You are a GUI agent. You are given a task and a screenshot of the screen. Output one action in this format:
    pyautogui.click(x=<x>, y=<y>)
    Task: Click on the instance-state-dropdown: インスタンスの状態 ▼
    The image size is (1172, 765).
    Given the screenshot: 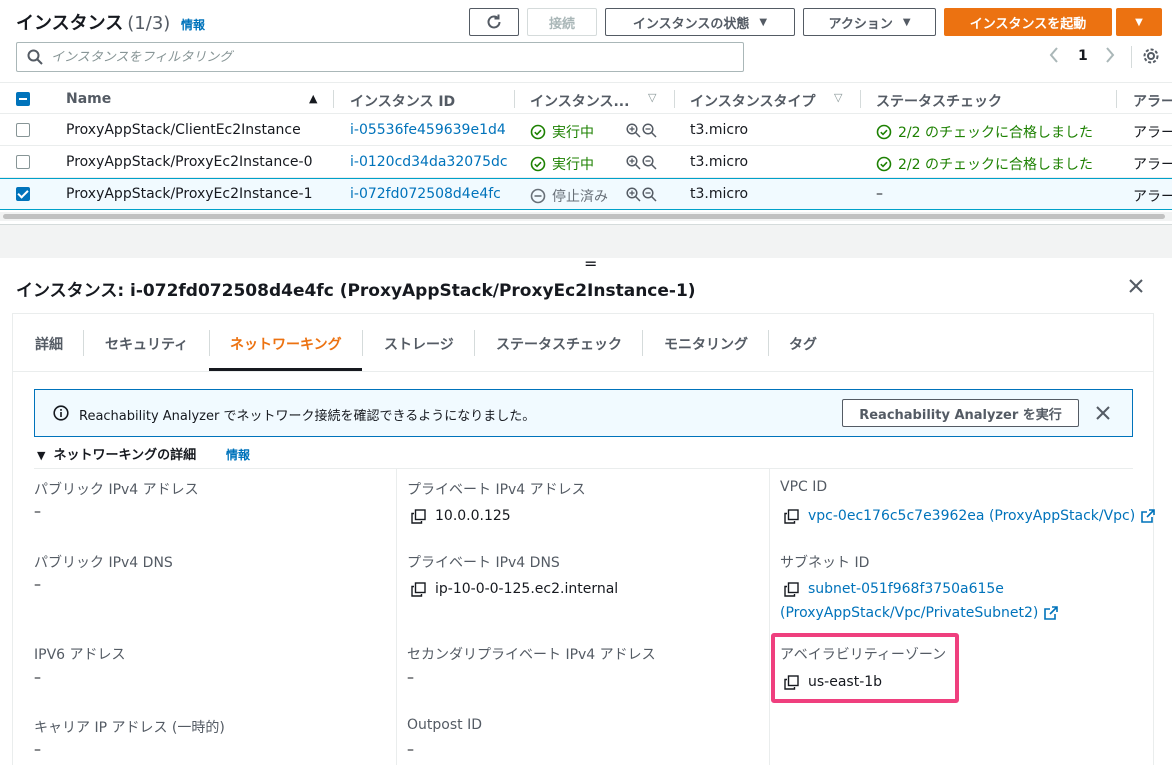 What is the action you would take?
    pyautogui.click(x=700, y=22)
    